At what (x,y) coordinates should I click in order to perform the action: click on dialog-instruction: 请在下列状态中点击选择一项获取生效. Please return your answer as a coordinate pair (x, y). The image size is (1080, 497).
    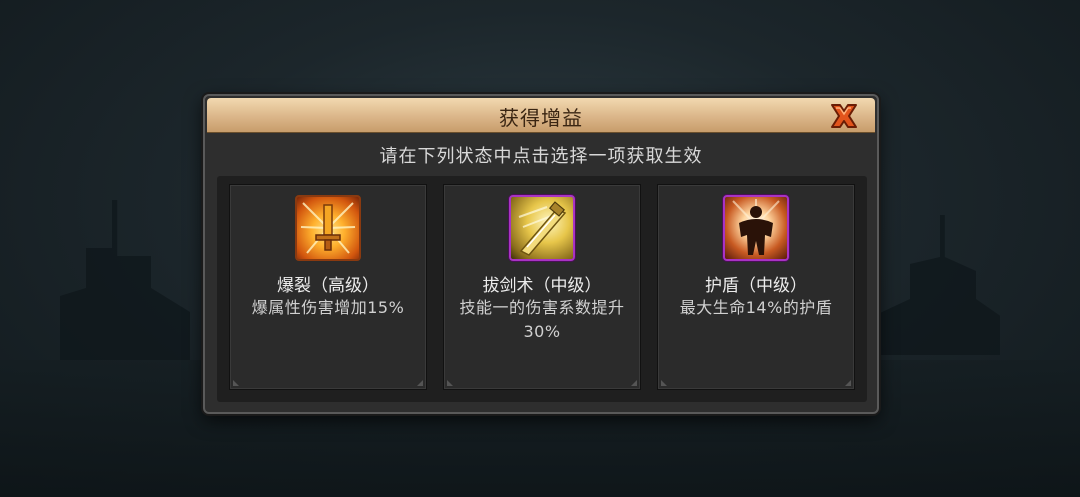
    Looking at the image, I should click on (541, 156).